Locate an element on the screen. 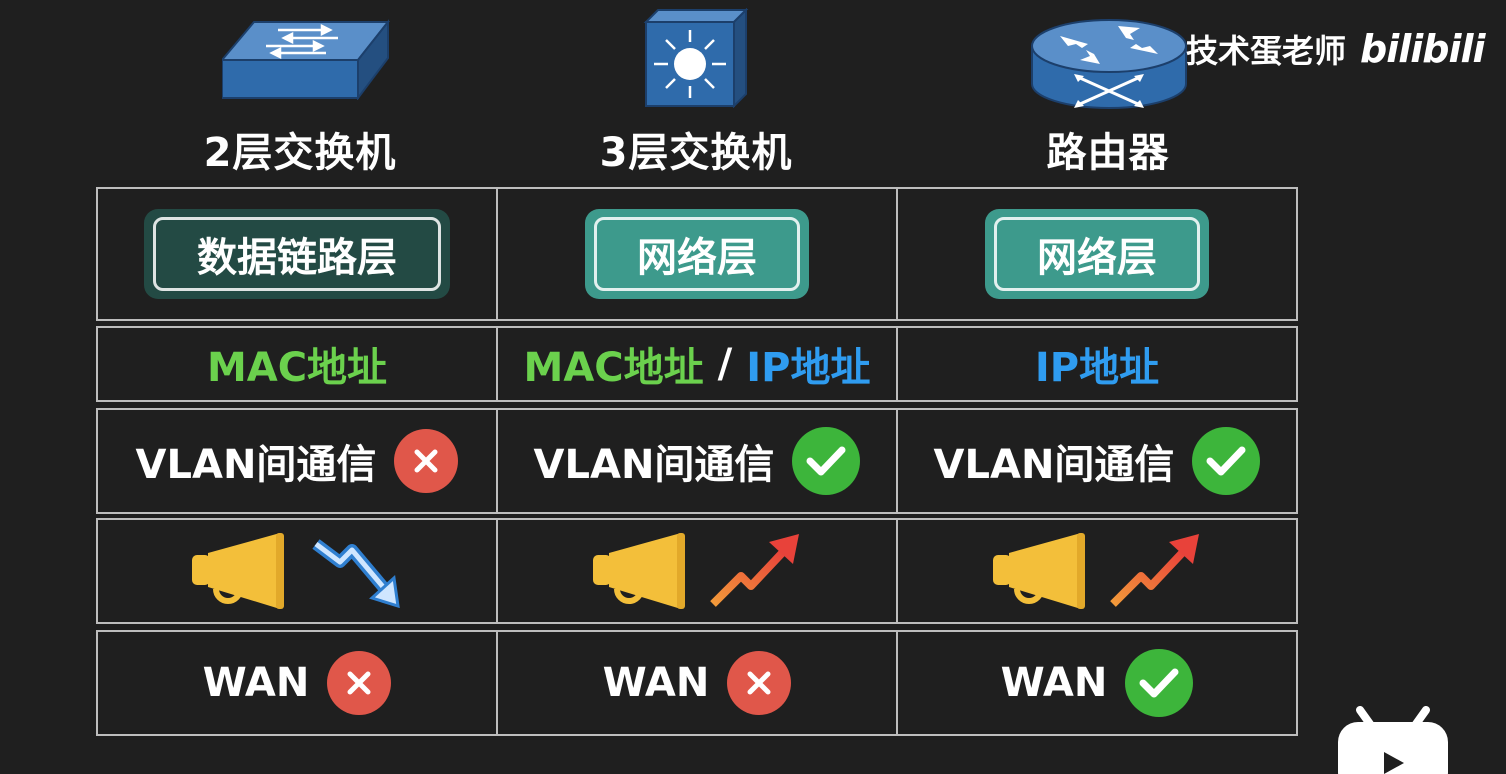 This screenshot has width=1506, height=774. address-cell-3: IP地址 is located at coordinates (1097, 364).